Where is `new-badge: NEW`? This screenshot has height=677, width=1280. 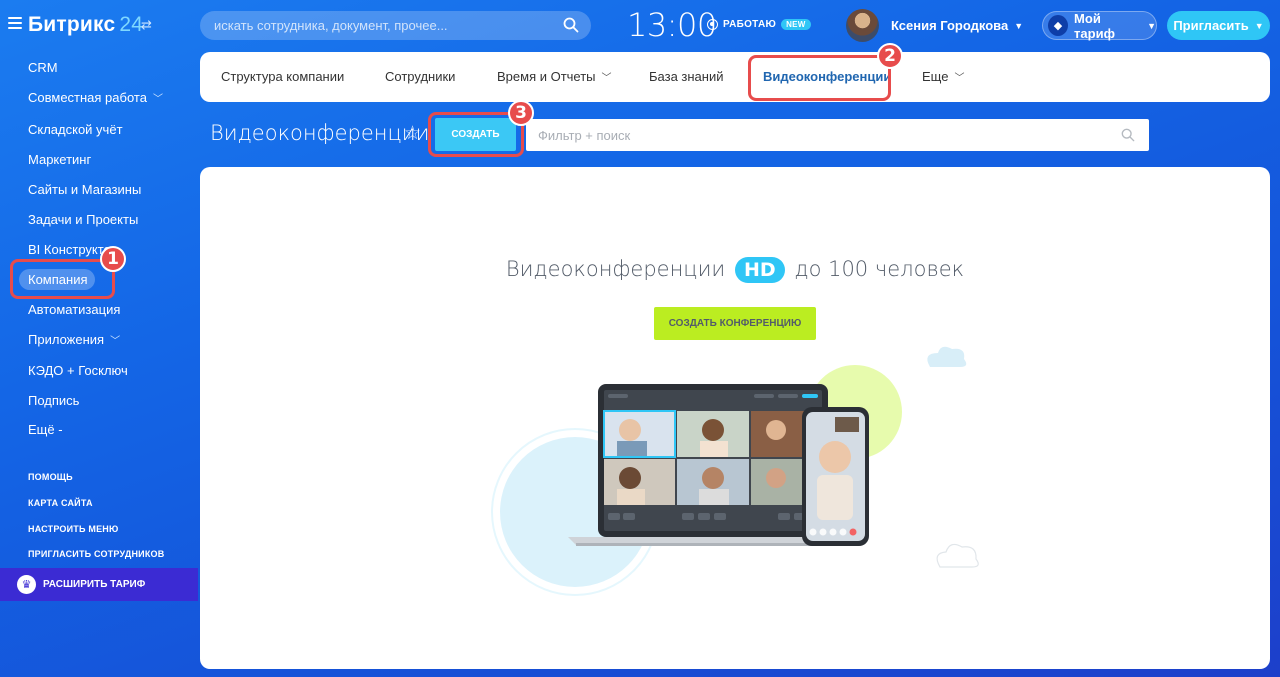 new-badge: NEW is located at coordinates (796, 24).